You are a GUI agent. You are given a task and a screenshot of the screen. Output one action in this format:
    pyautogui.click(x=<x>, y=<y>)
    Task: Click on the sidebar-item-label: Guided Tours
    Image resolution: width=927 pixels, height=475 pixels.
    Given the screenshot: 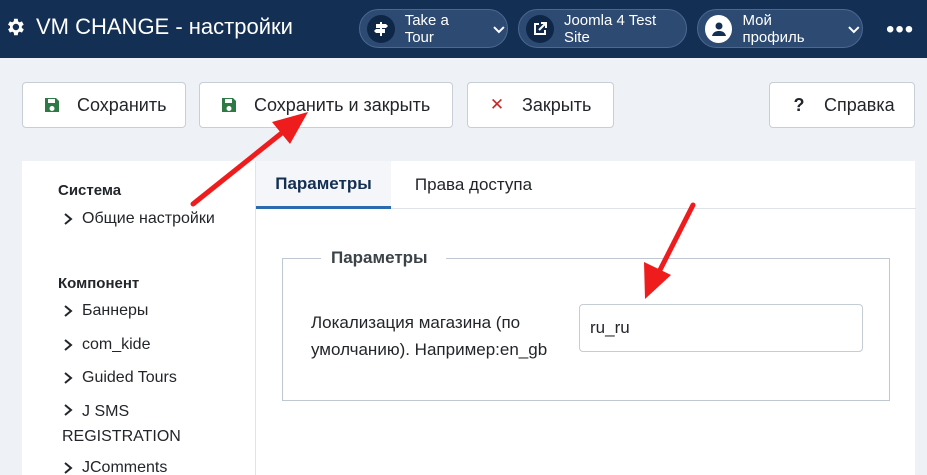 What is the action you would take?
    pyautogui.click(x=129, y=377)
    